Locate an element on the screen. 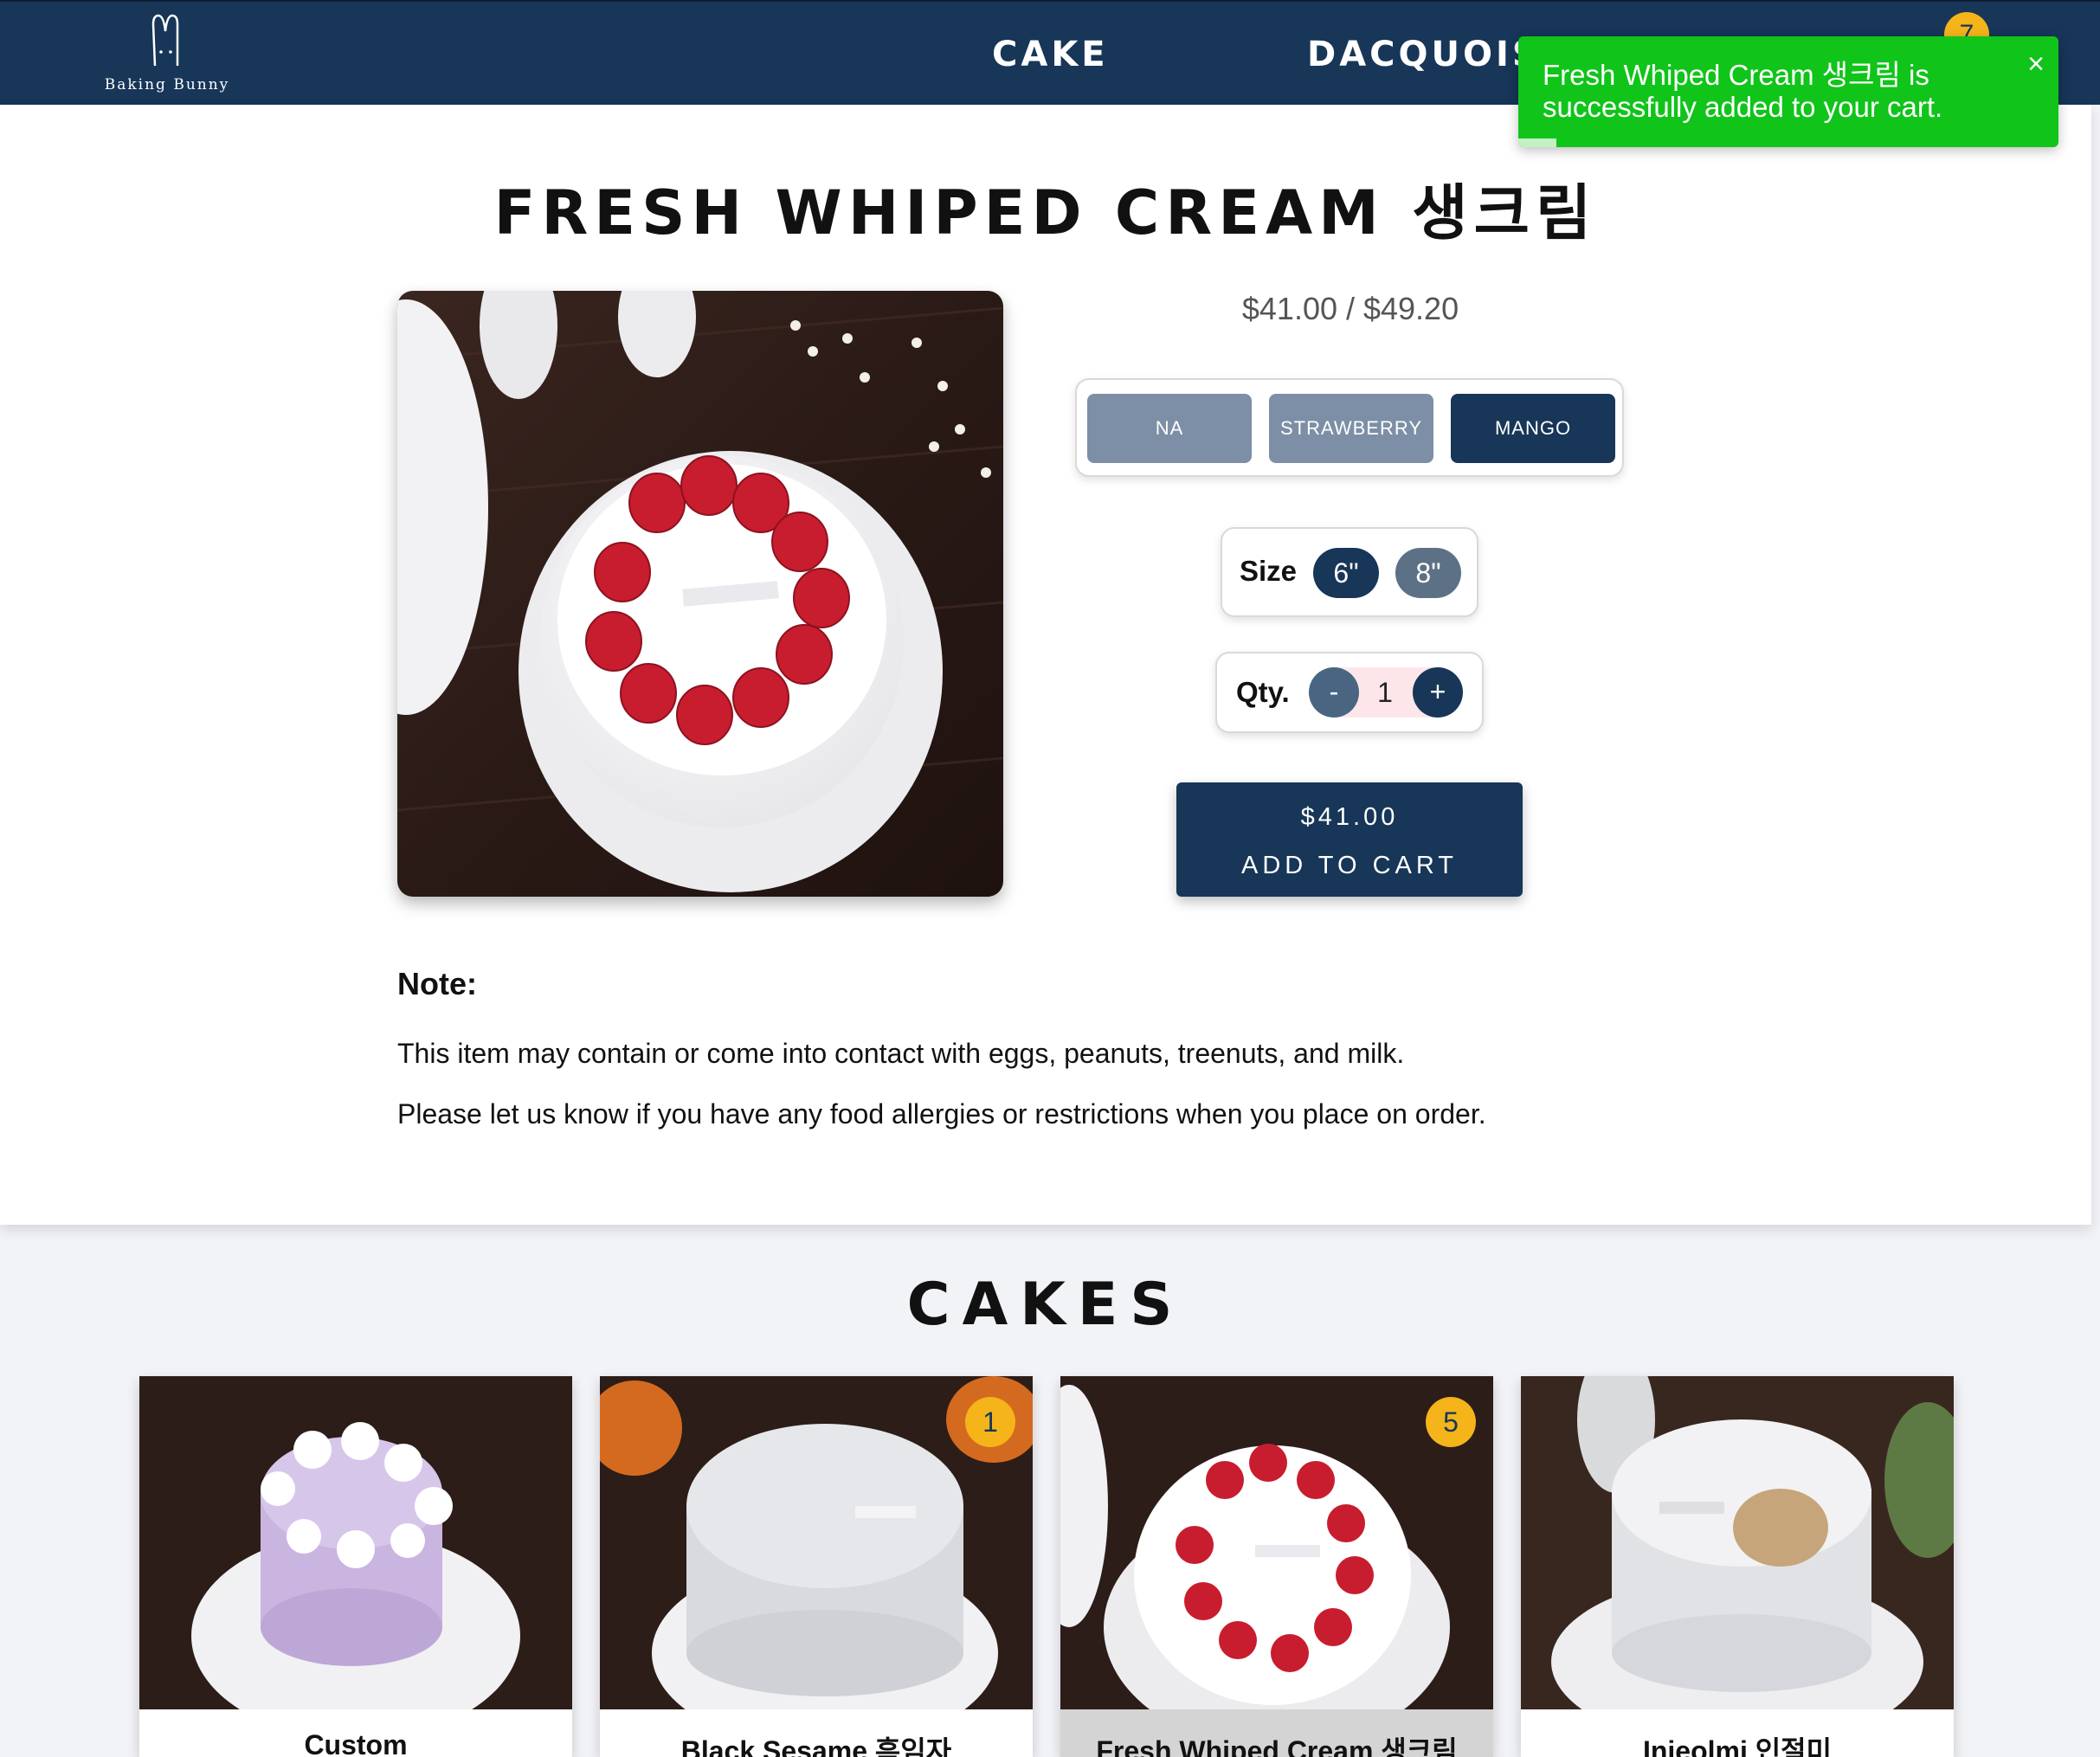 The height and width of the screenshot is (1757, 2100). close-icon: × is located at coordinates (2036, 64).